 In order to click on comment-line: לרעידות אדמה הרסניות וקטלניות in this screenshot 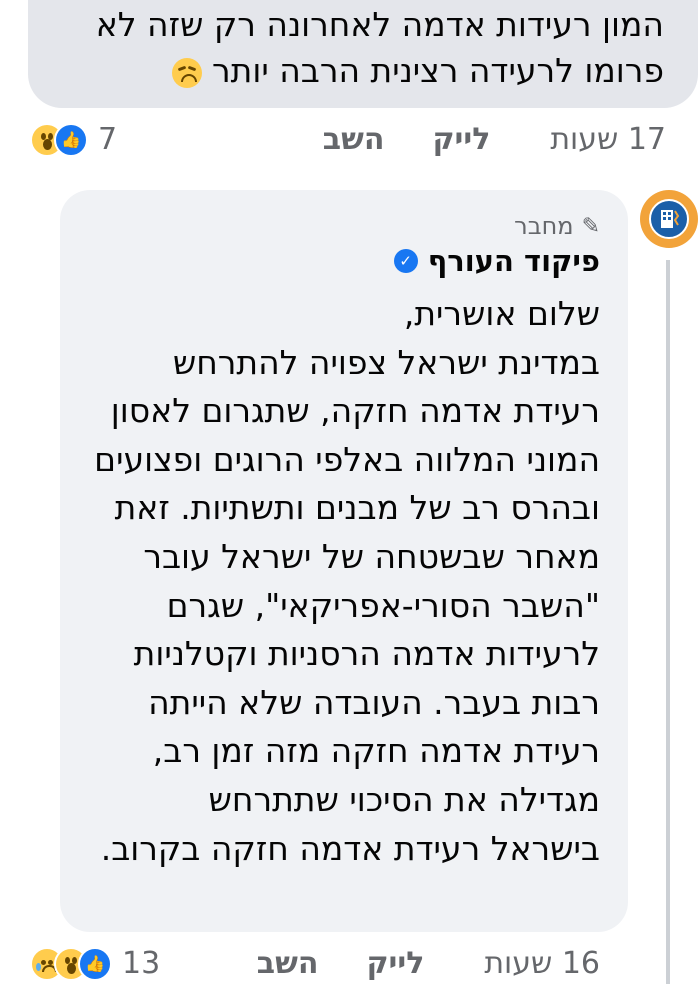, I will do `click(366, 654)`.